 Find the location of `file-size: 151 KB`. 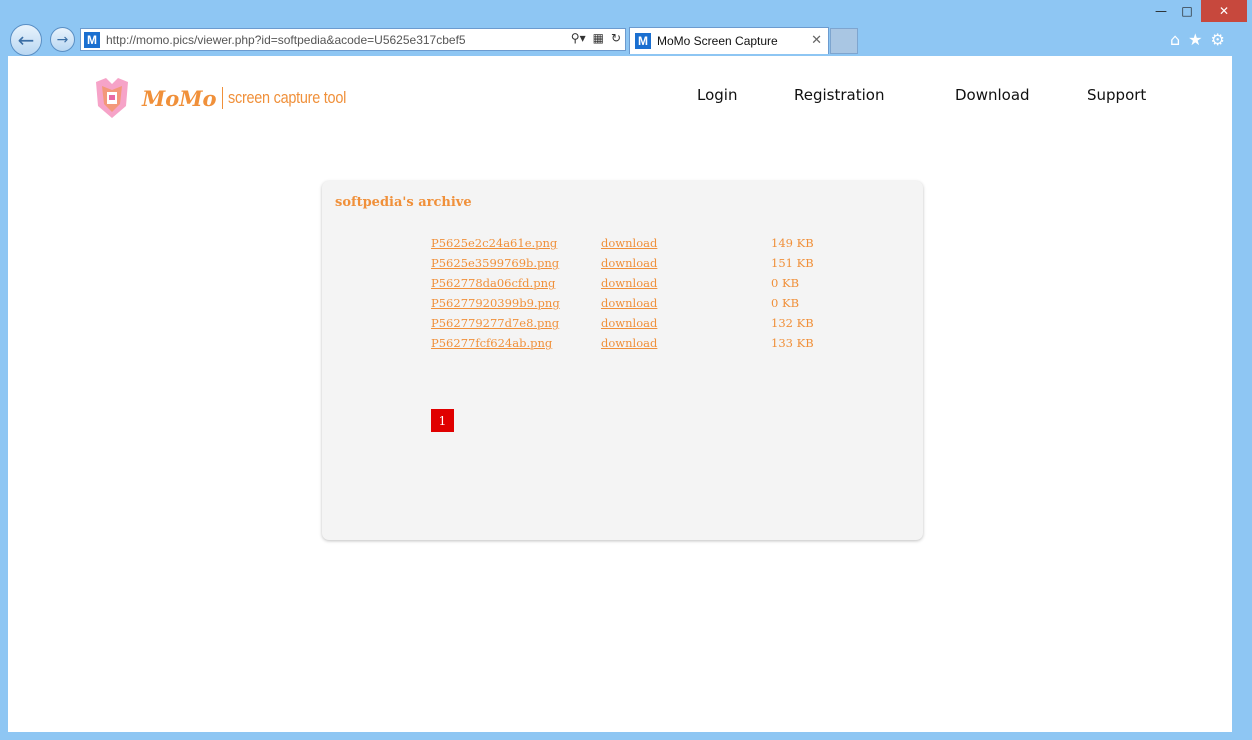

file-size: 151 KB is located at coordinates (792, 263).